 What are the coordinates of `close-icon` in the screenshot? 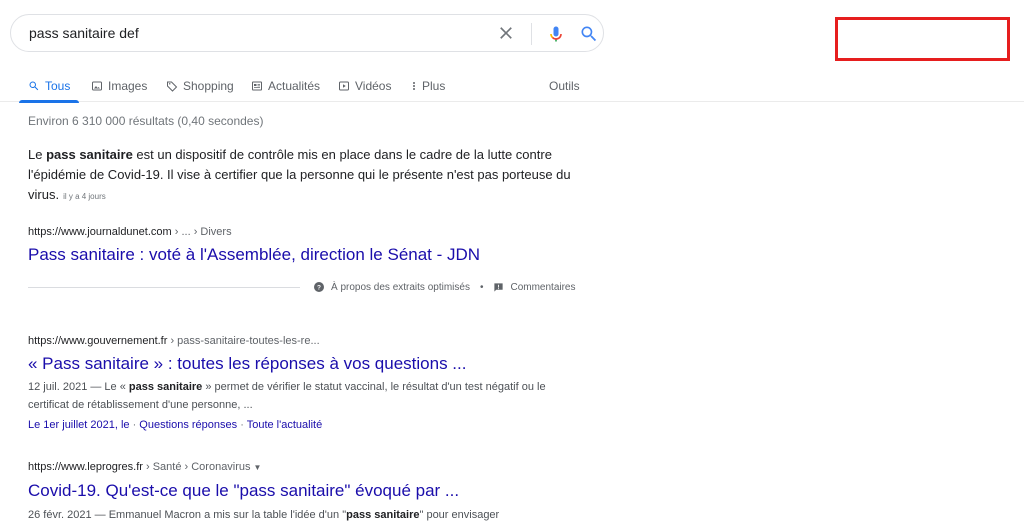 It's located at (506, 33).